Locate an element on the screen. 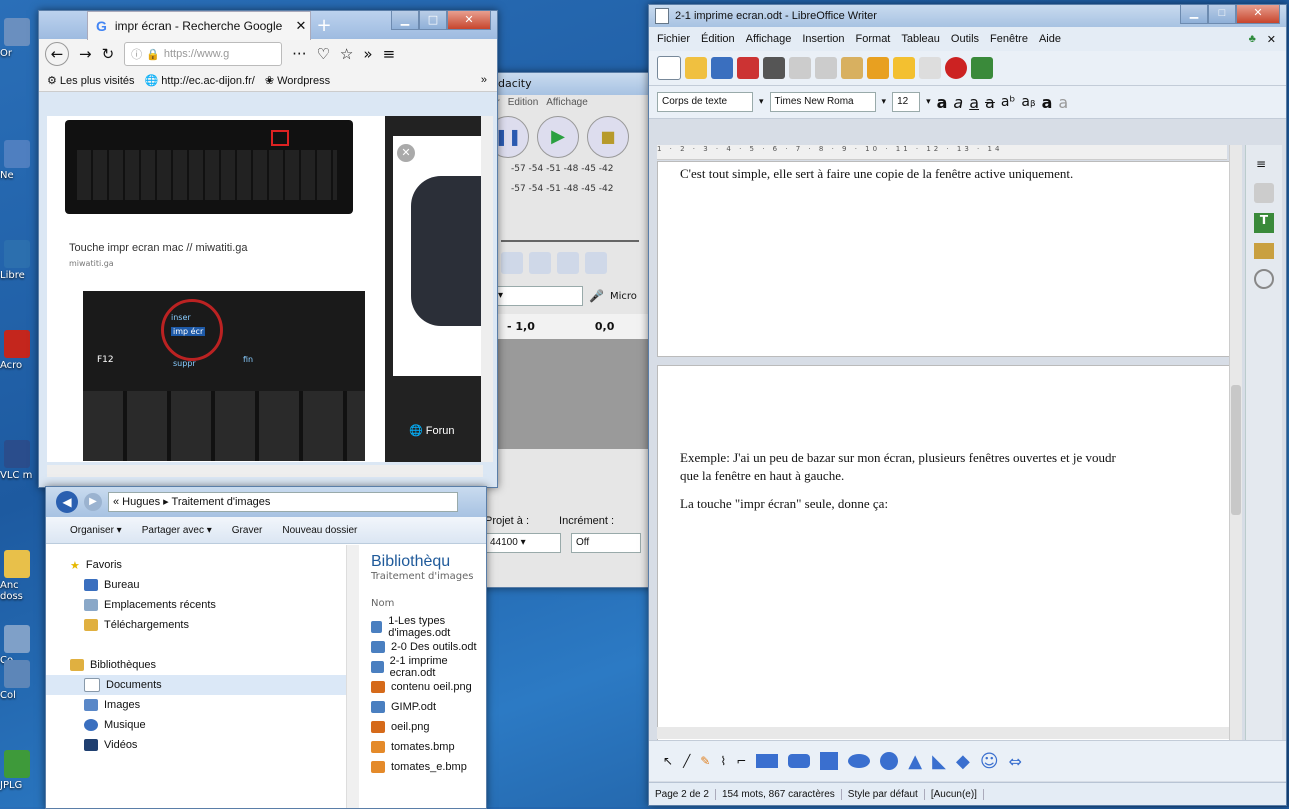  address-bar: « Hugues ▸ Traitement d'images is located at coordinates (283, 502).